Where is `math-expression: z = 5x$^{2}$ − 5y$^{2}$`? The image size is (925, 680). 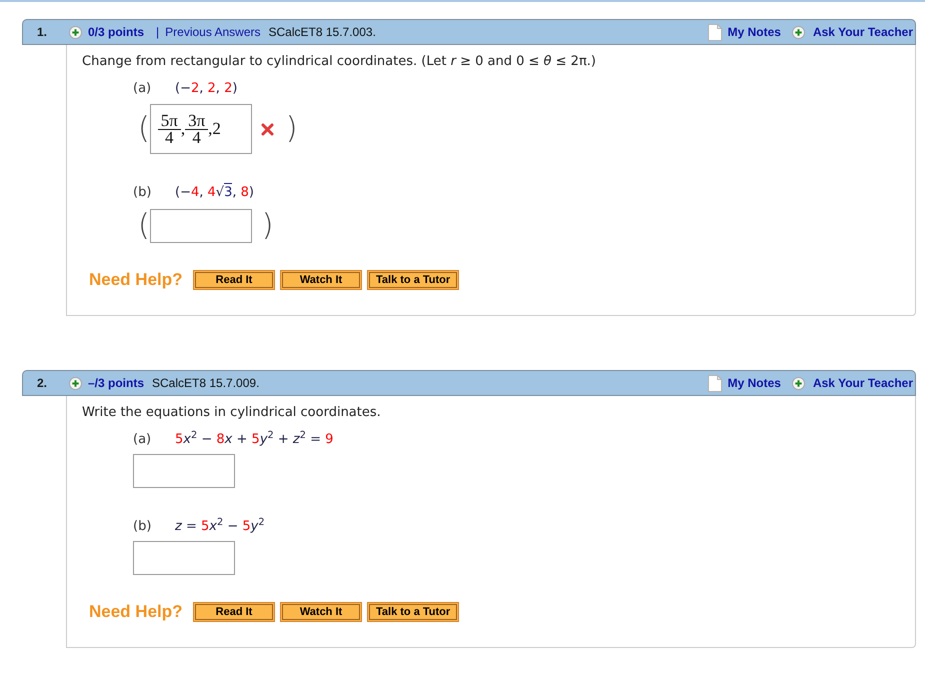
math-expression: z = 5x$^{2}$ − 5y$^{2}$ is located at coordinates (220, 527).